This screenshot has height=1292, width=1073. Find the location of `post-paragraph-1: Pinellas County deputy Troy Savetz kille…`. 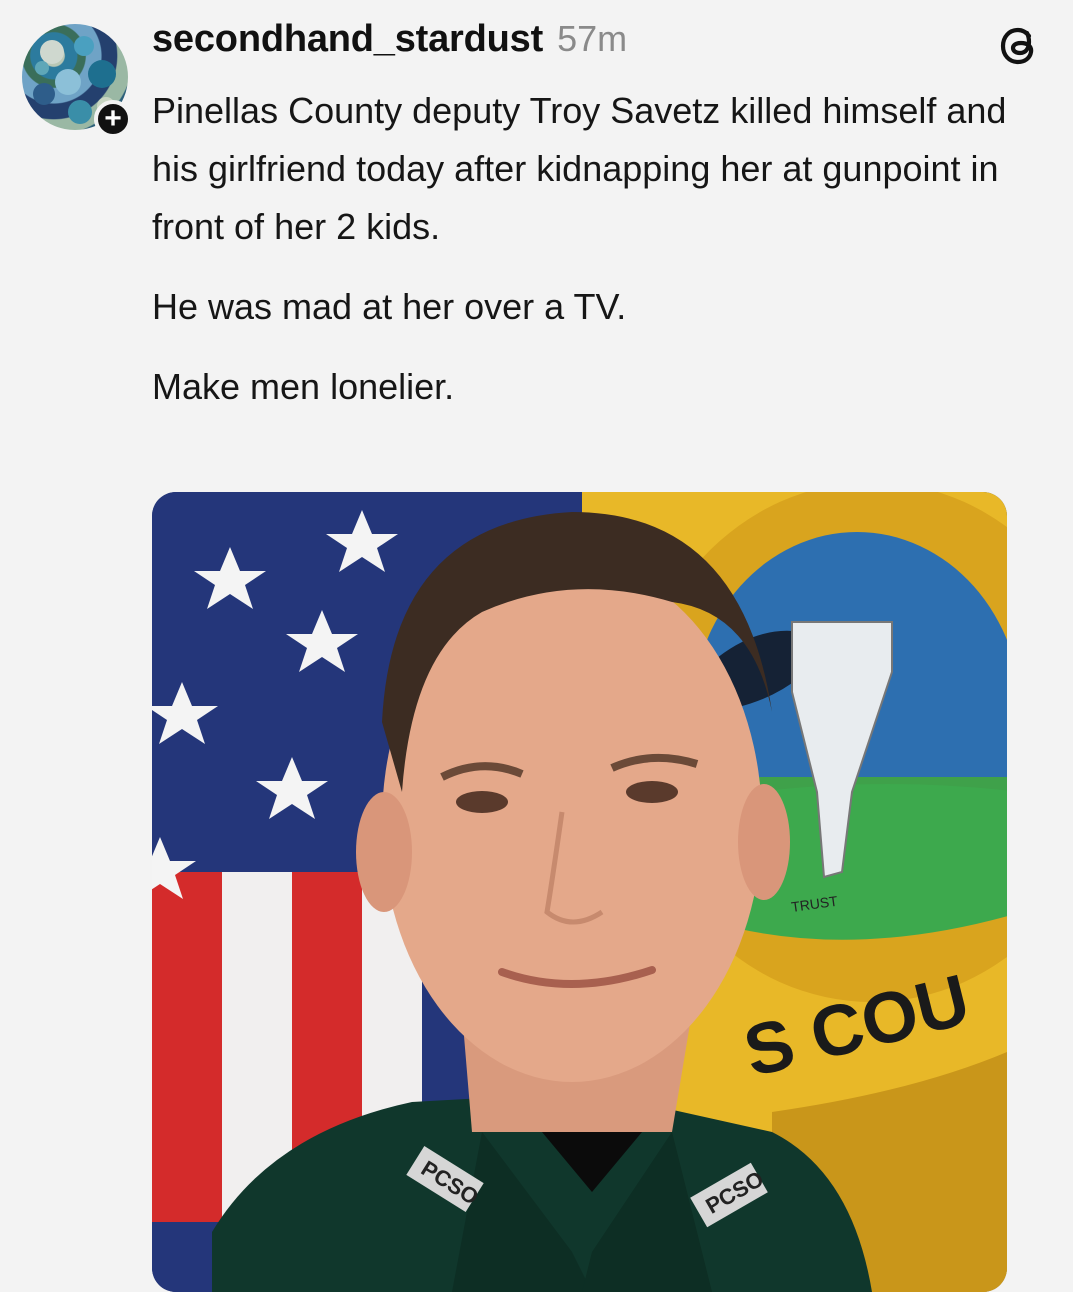

post-paragraph-1: Pinellas County deputy Troy Savetz kille… is located at coordinates (579, 168).